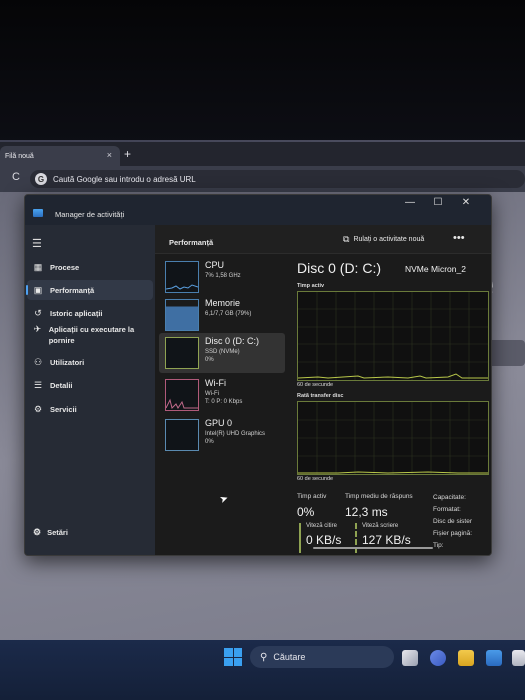 The image size is (525, 700). I want to click on tab-title: Filă nouă, so click(19, 156).